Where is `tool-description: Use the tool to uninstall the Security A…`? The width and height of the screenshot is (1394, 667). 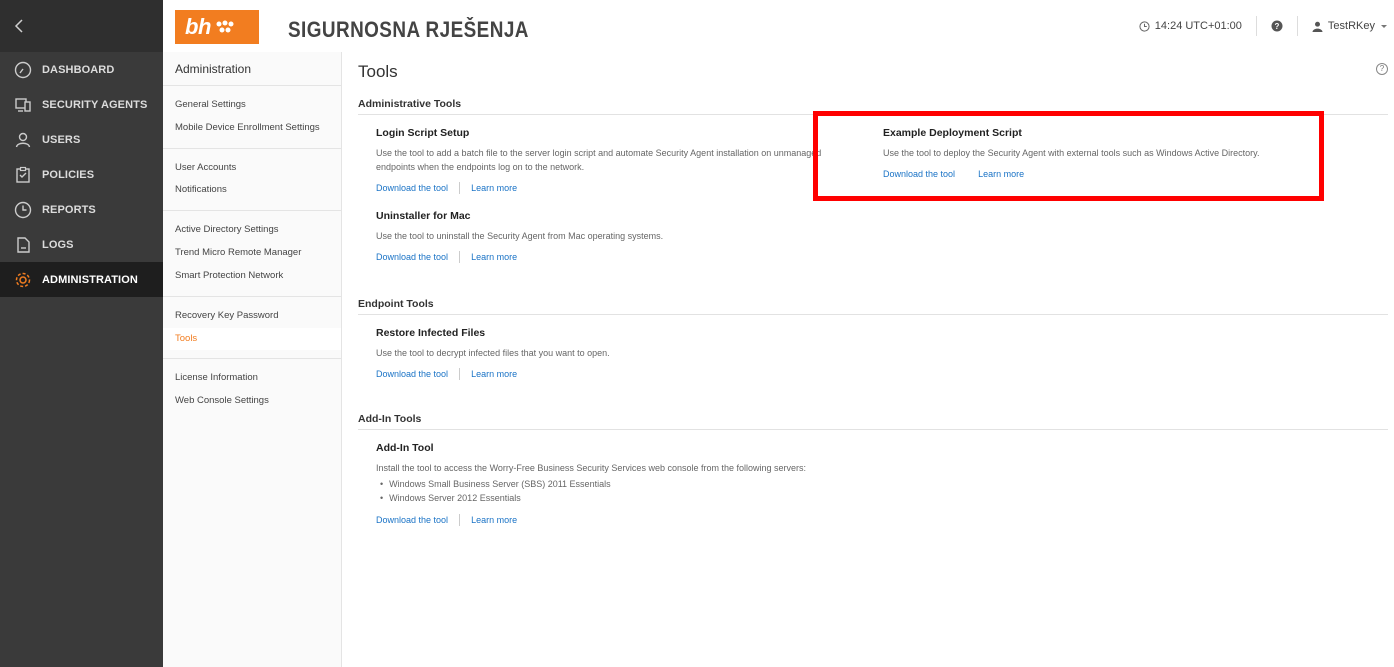
tool-description: Use the tool to uninstall the Security A… is located at coordinates (520, 236).